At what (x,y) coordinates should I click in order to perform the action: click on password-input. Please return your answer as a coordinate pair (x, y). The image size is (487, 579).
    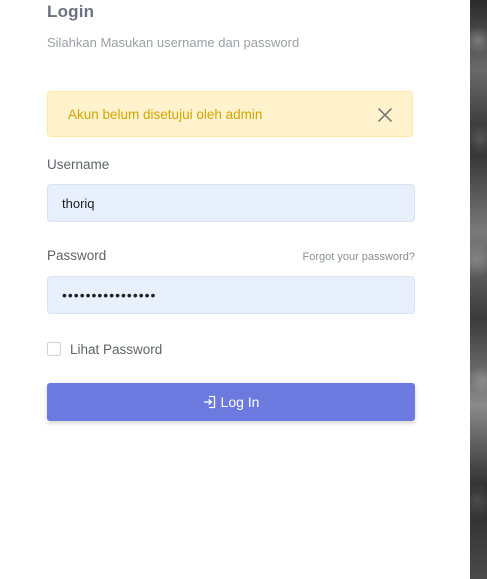
    Looking at the image, I should click on (231, 295).